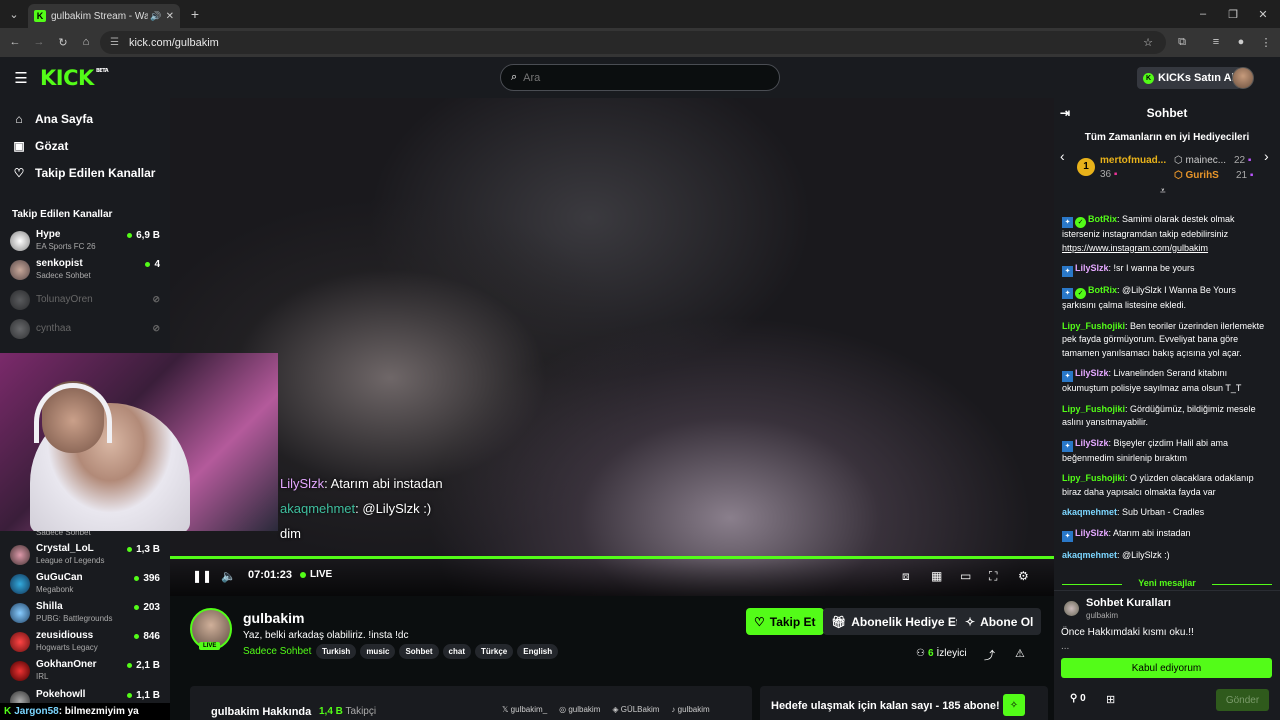 The height and width of the screenshot is (720, 1280). I want to click on sidebar-channel: Hype EA Sports FC 26 6,9 B, so click(85, 242).